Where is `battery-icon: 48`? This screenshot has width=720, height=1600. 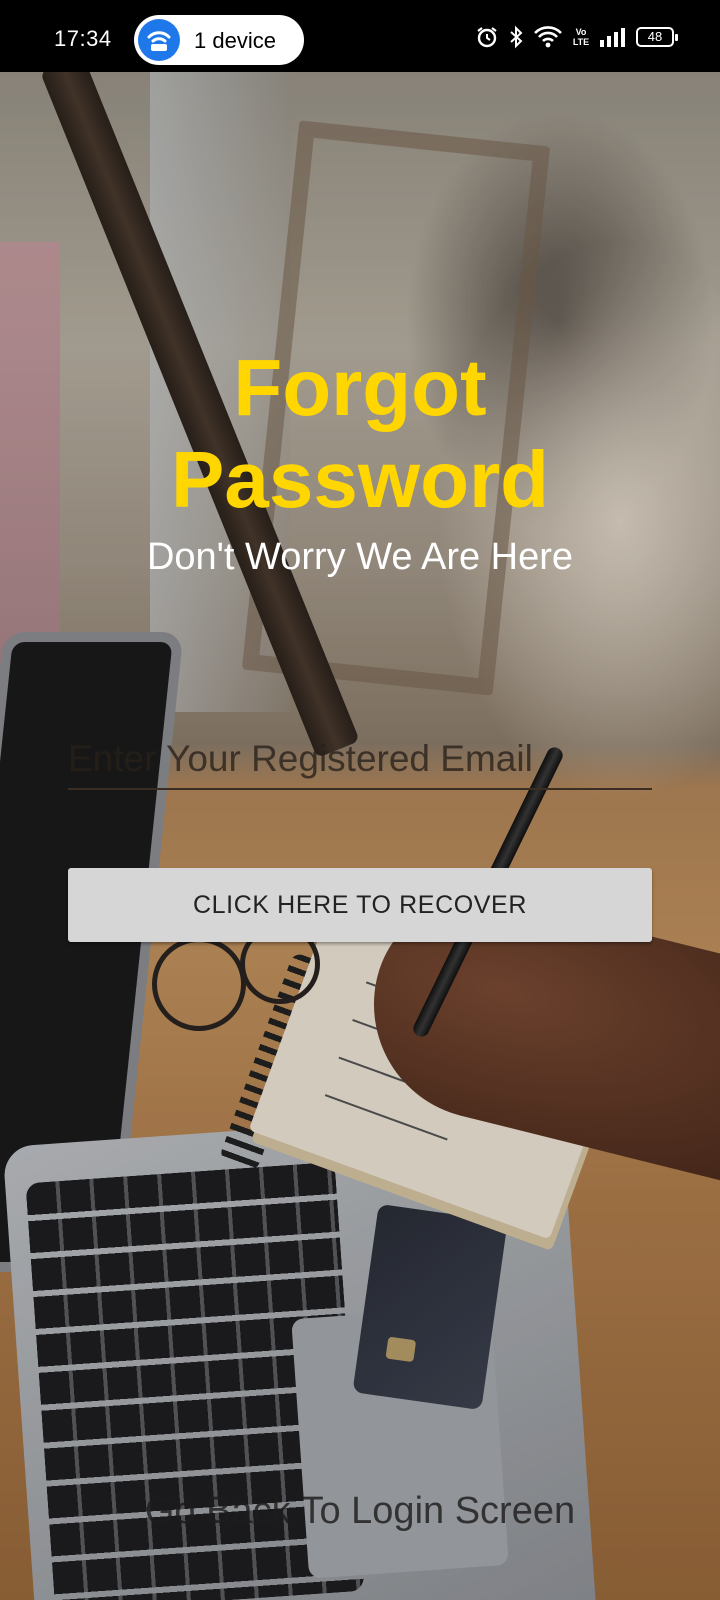 battery-icon: 48 is located at coordinates (657, 37).